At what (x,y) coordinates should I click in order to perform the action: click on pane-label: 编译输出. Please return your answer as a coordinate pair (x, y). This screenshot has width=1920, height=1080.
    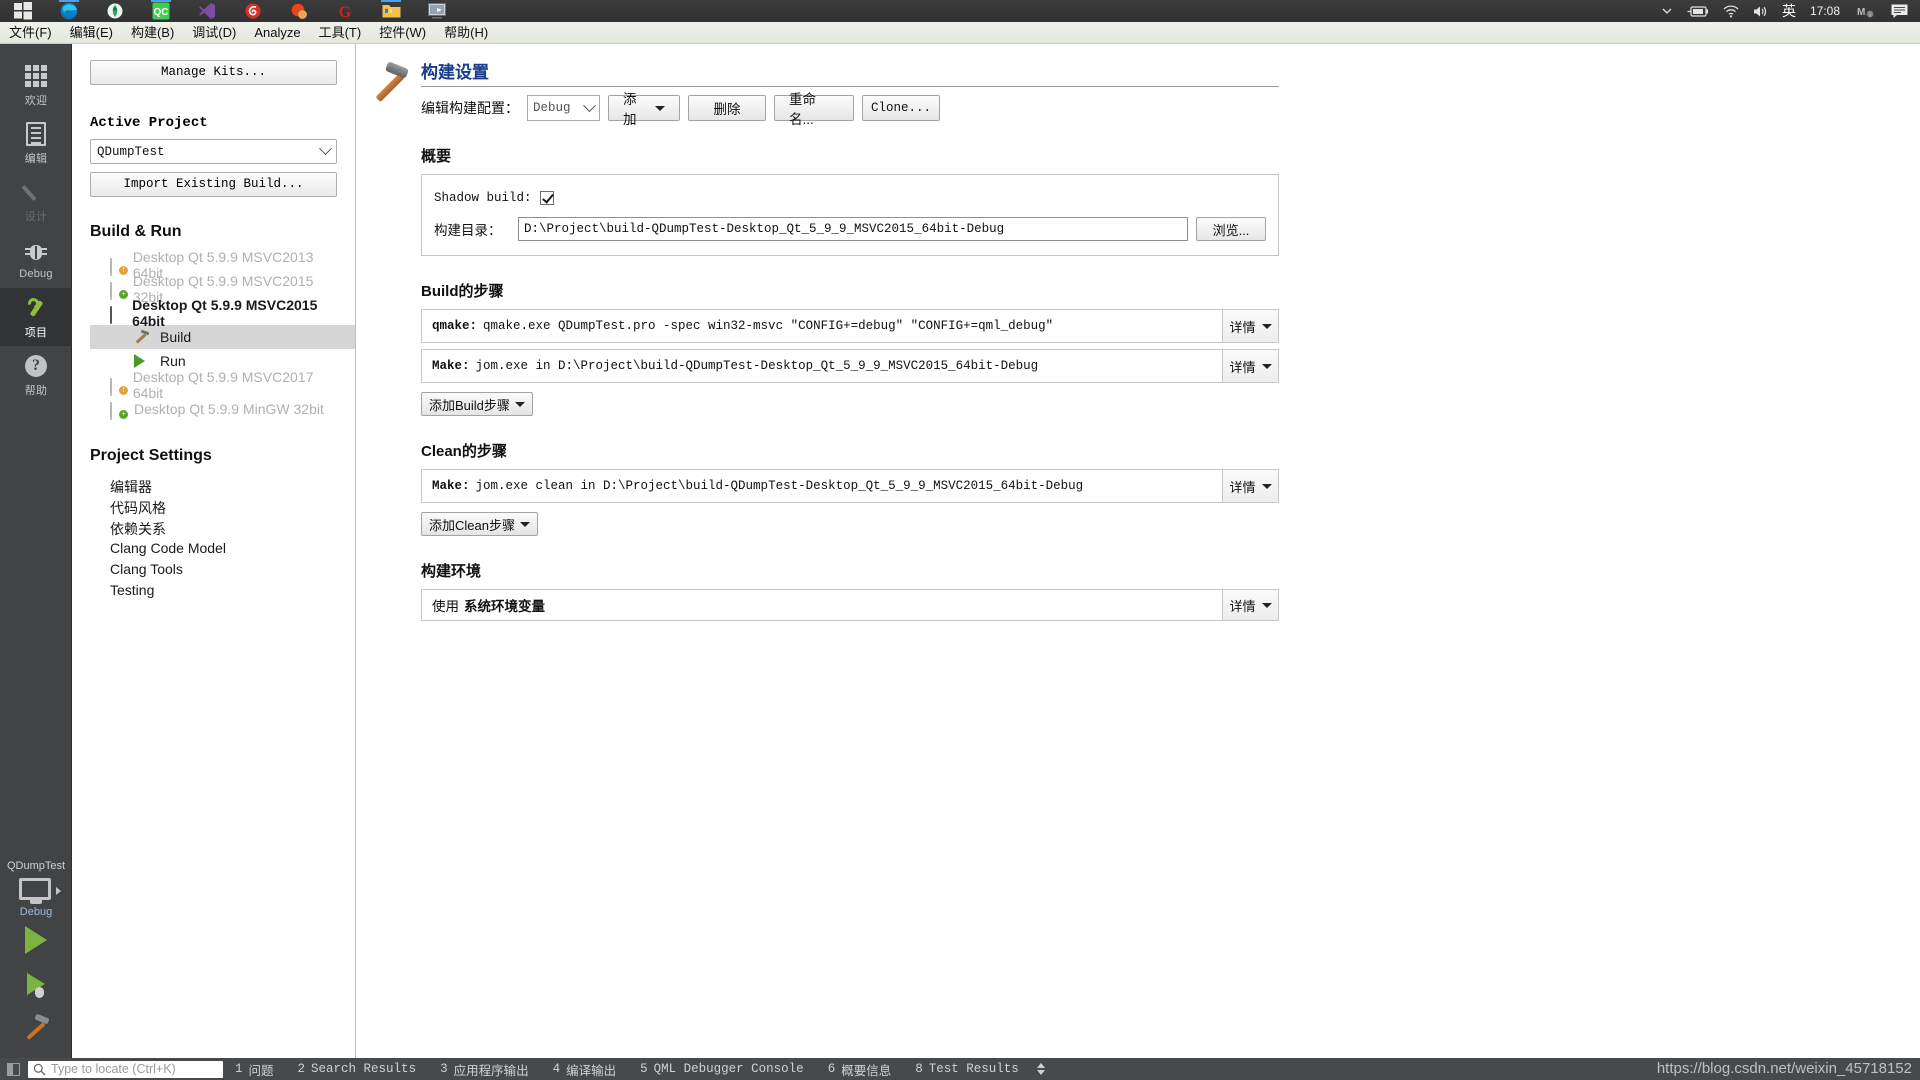
    Looking at the image, I should click on (591, 1070).